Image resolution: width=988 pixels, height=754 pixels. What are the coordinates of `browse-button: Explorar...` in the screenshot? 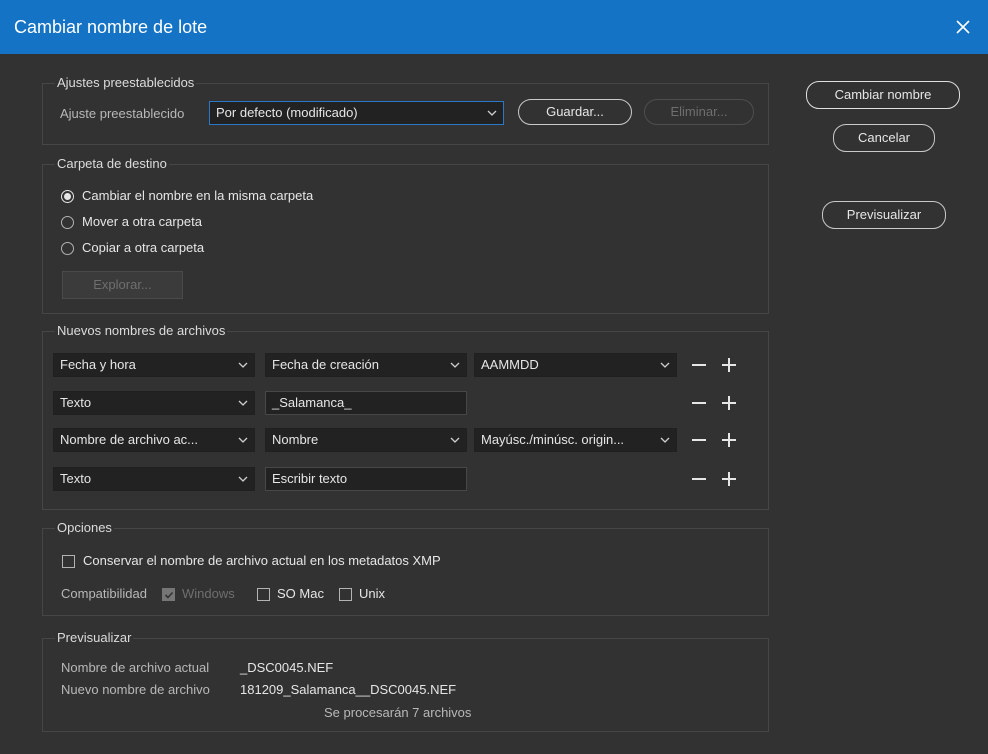 It's located at (122, 285).